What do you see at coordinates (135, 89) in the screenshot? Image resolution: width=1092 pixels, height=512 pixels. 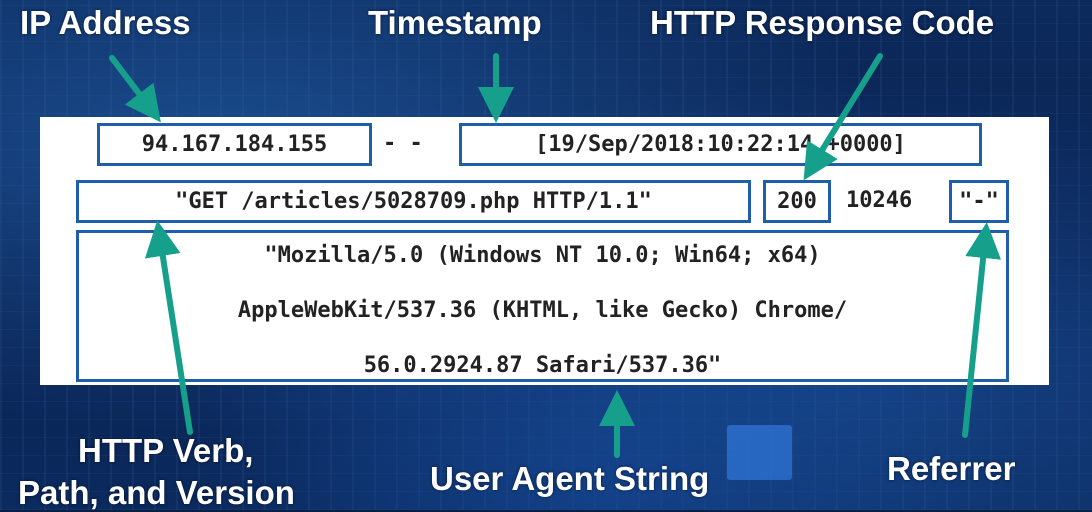 I see `ip-arrow` at bounding box center [135, 89].